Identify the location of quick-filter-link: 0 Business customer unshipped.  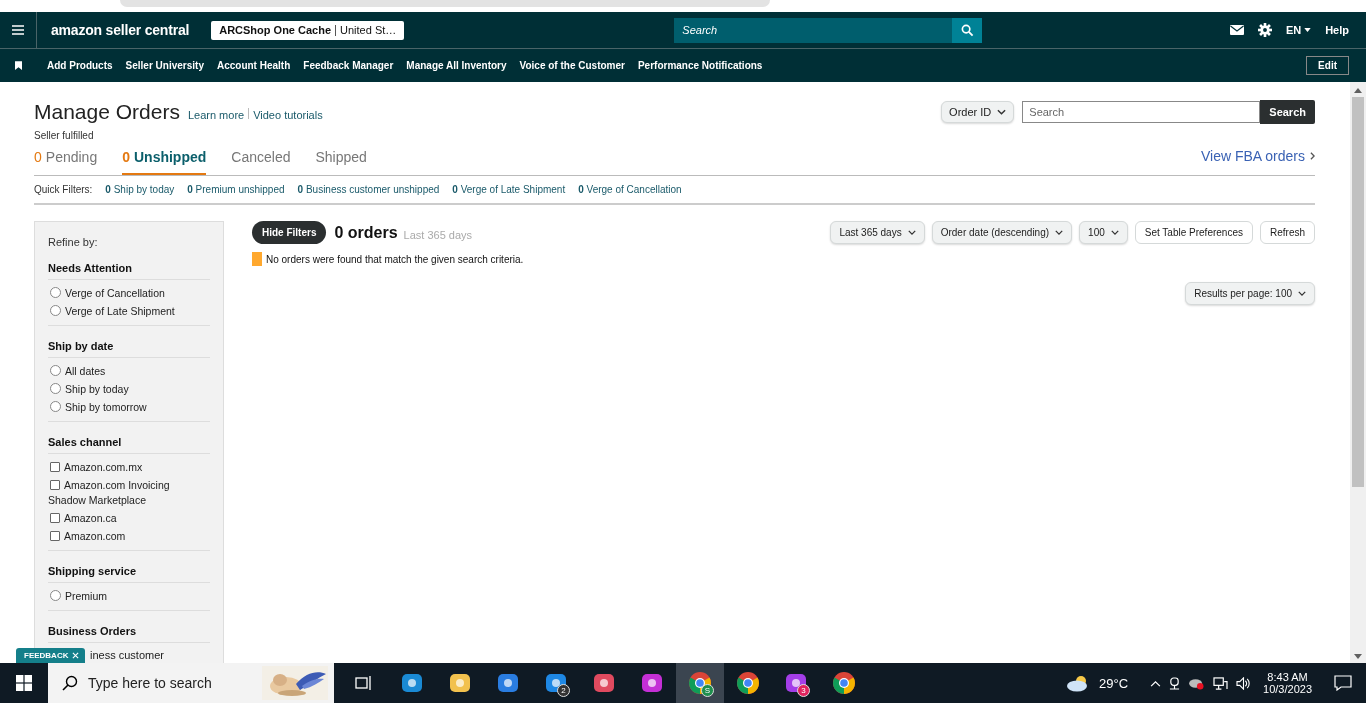
(368, 189).